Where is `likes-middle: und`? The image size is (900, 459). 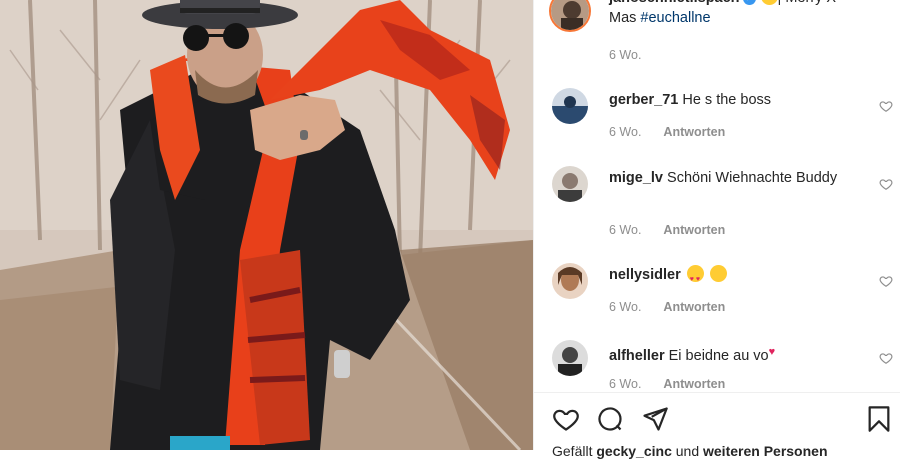
likes-middle: und is located at coordinates (687, 451).